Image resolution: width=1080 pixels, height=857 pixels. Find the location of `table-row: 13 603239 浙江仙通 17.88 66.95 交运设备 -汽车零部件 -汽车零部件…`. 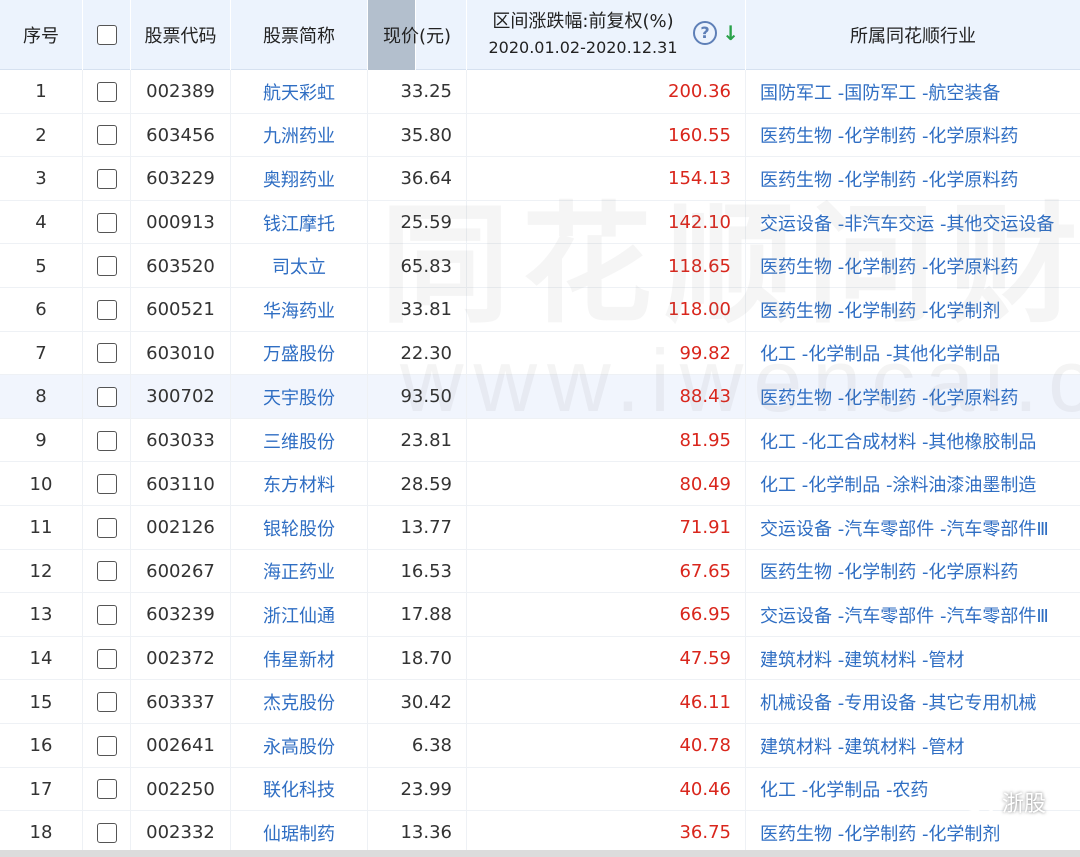

table-row: 13 603239 浙江仙通 17.88 66.95 交运设备 -汽车零部件 -汽车零部件… is located at coordinates (540, 615).